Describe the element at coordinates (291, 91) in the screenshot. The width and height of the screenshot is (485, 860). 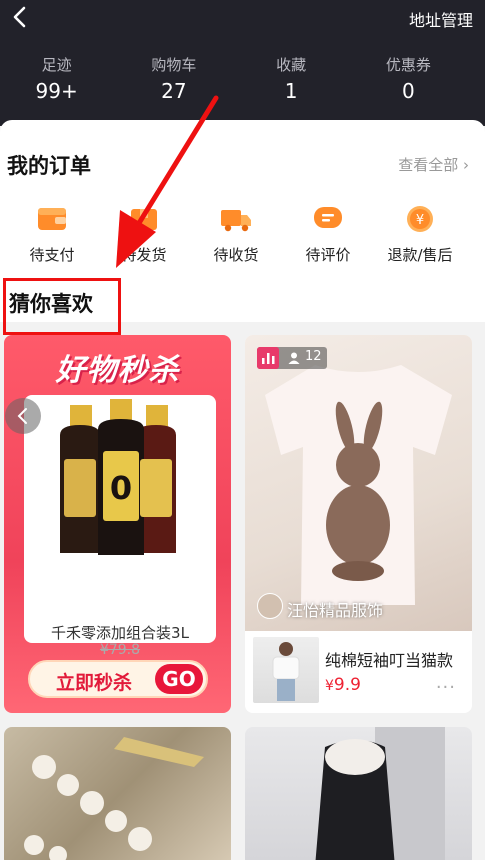
I see `stat-value: 1` at that location.